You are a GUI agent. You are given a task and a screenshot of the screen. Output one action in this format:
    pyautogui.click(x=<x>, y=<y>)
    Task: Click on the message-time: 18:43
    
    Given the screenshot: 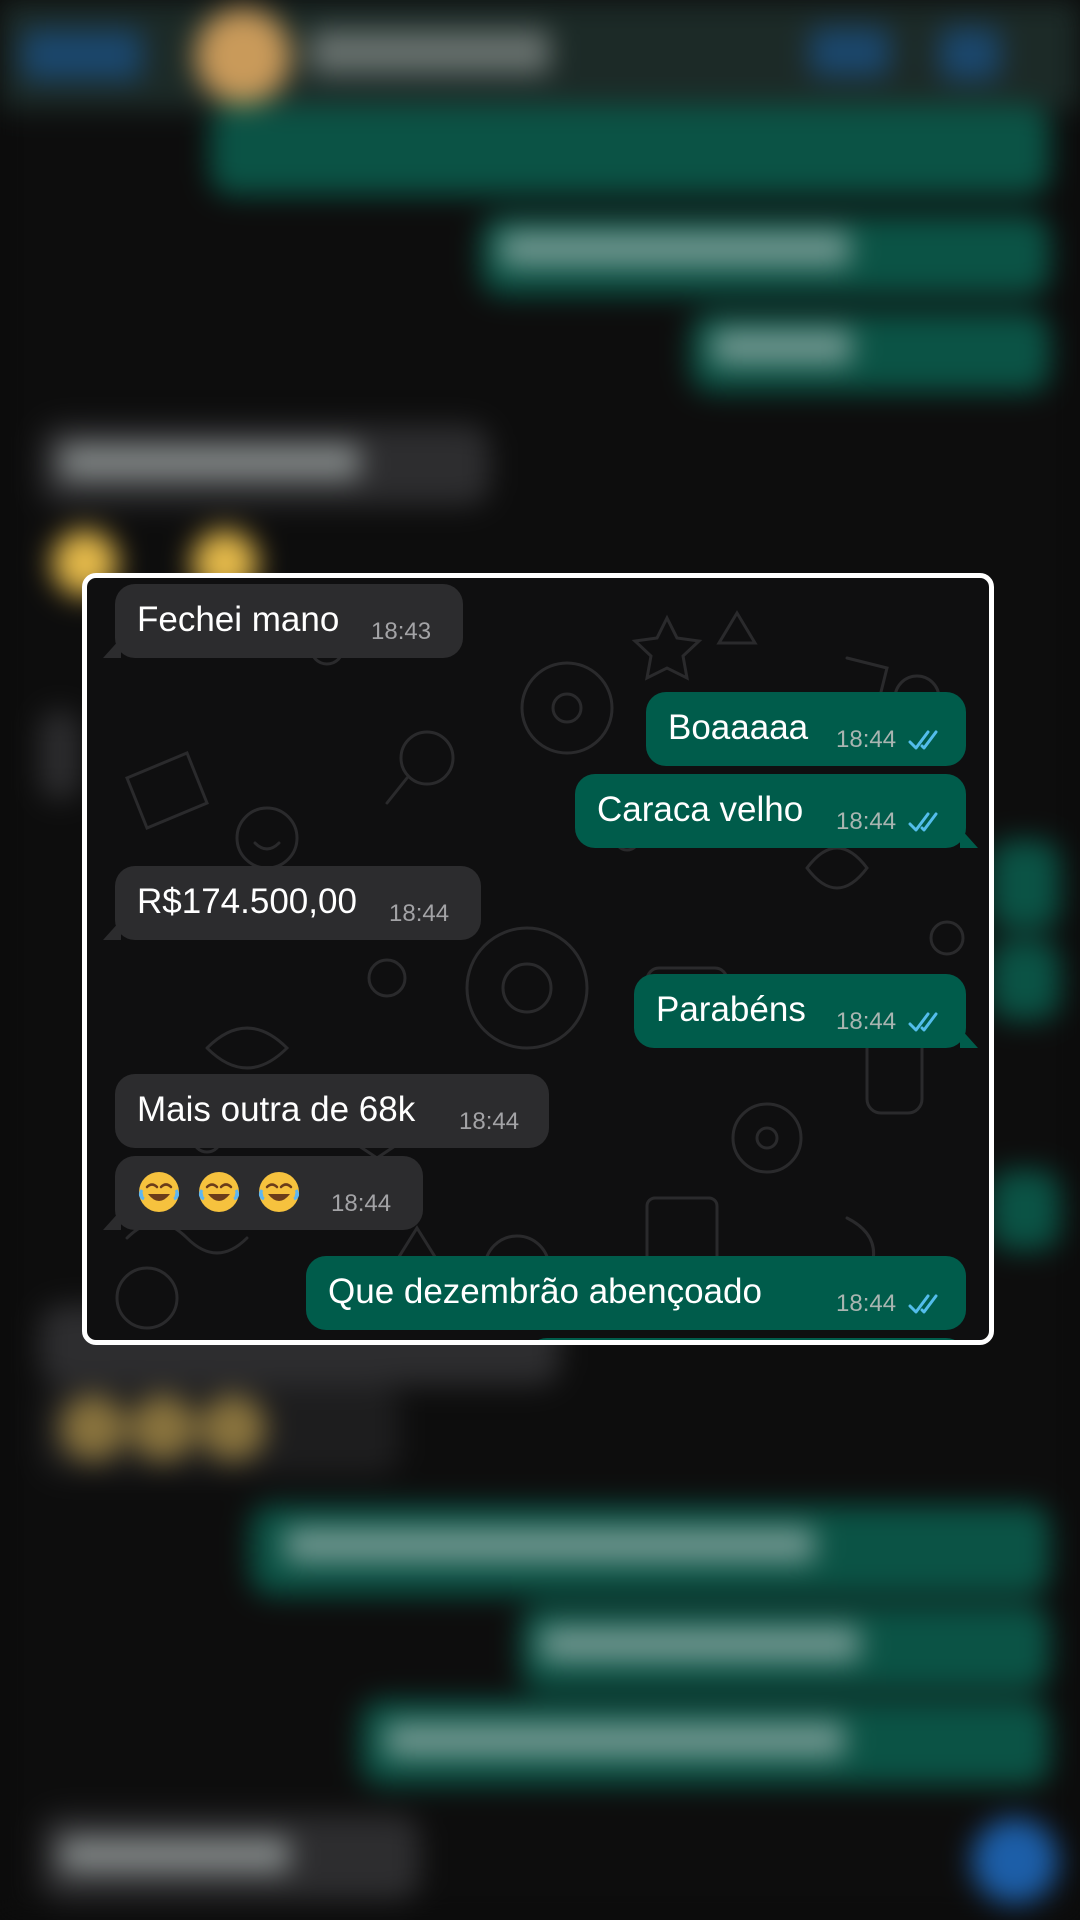 What is the action you would take?
    pyautogui.click(x=401, y=631)
    